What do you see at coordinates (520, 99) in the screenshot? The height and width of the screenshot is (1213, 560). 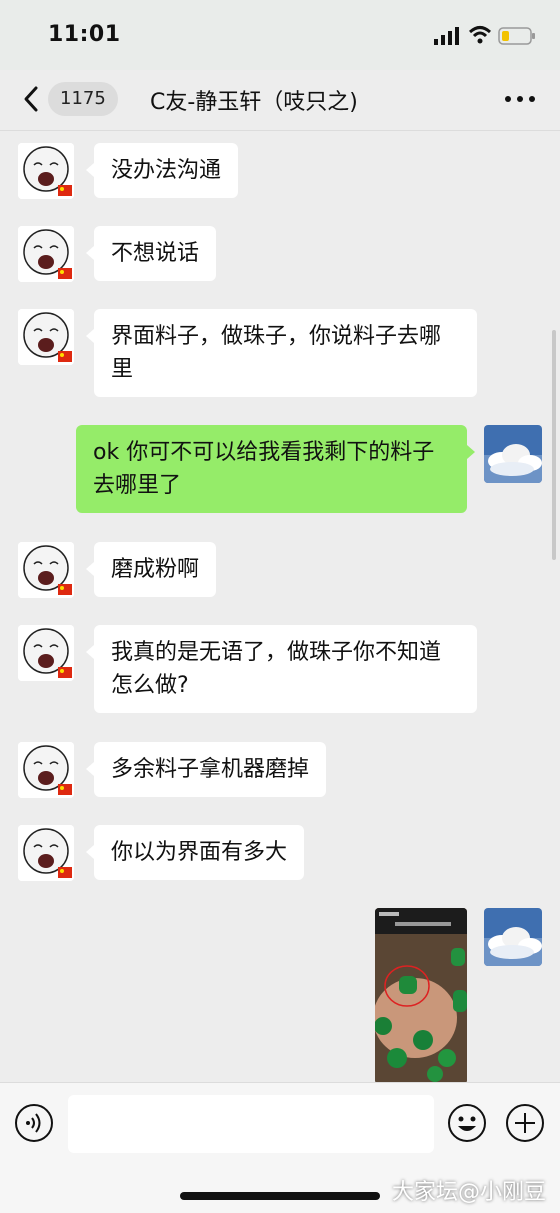 I see `more-options-icon` at bounding box center [520, 99].